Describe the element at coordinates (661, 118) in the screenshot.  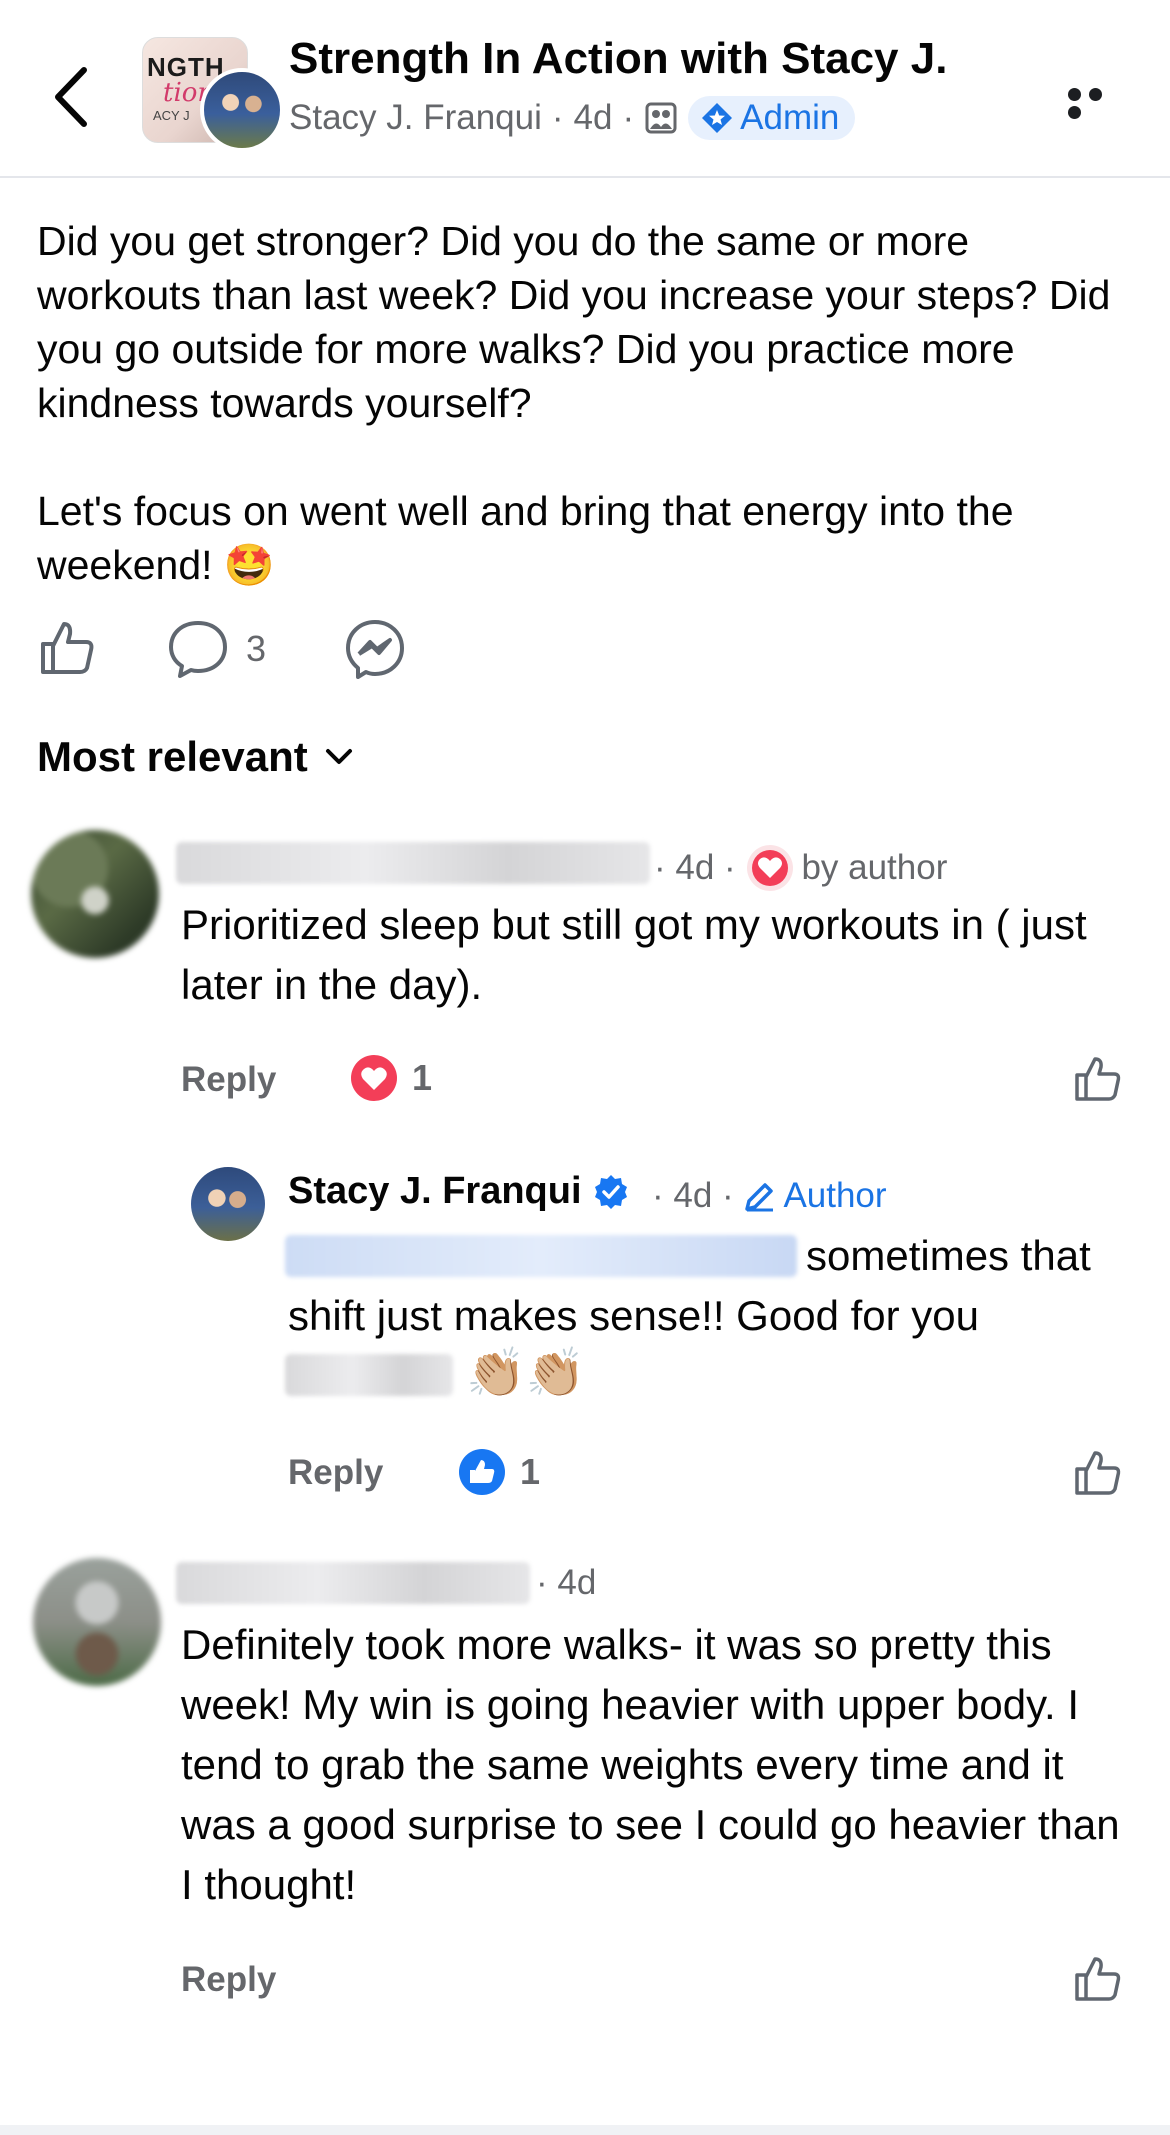
I see `group-privacy-icon` at that location.